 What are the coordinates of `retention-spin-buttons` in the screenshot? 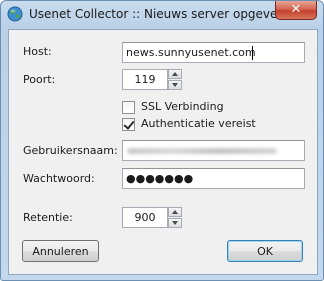 It's located at (175, 217).